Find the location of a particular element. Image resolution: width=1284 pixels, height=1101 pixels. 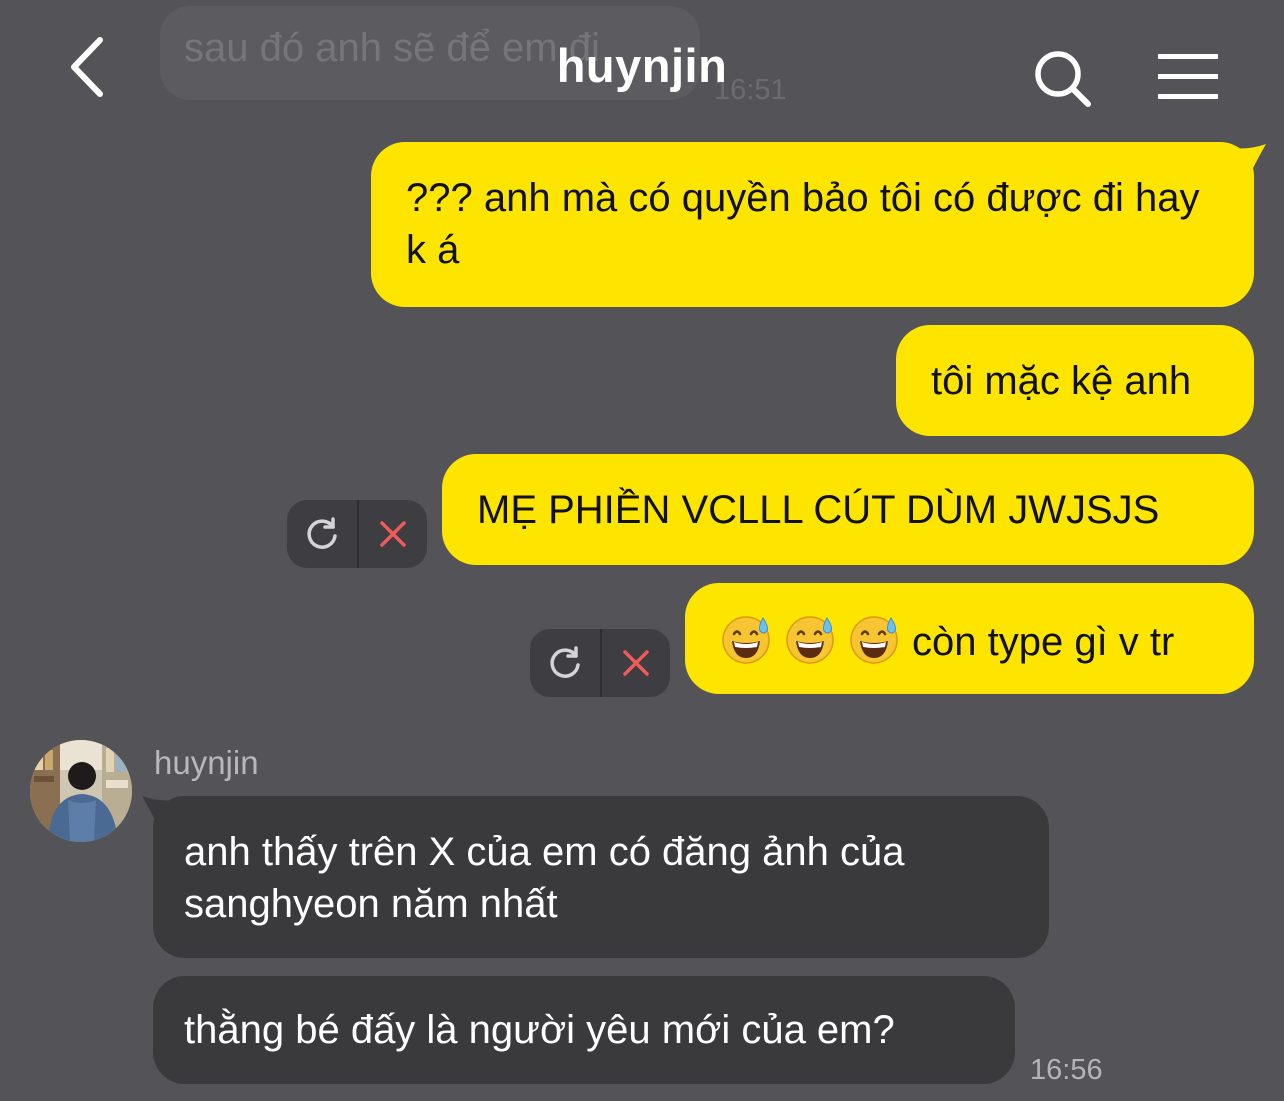

back-button is located at coordinates (88, 67).